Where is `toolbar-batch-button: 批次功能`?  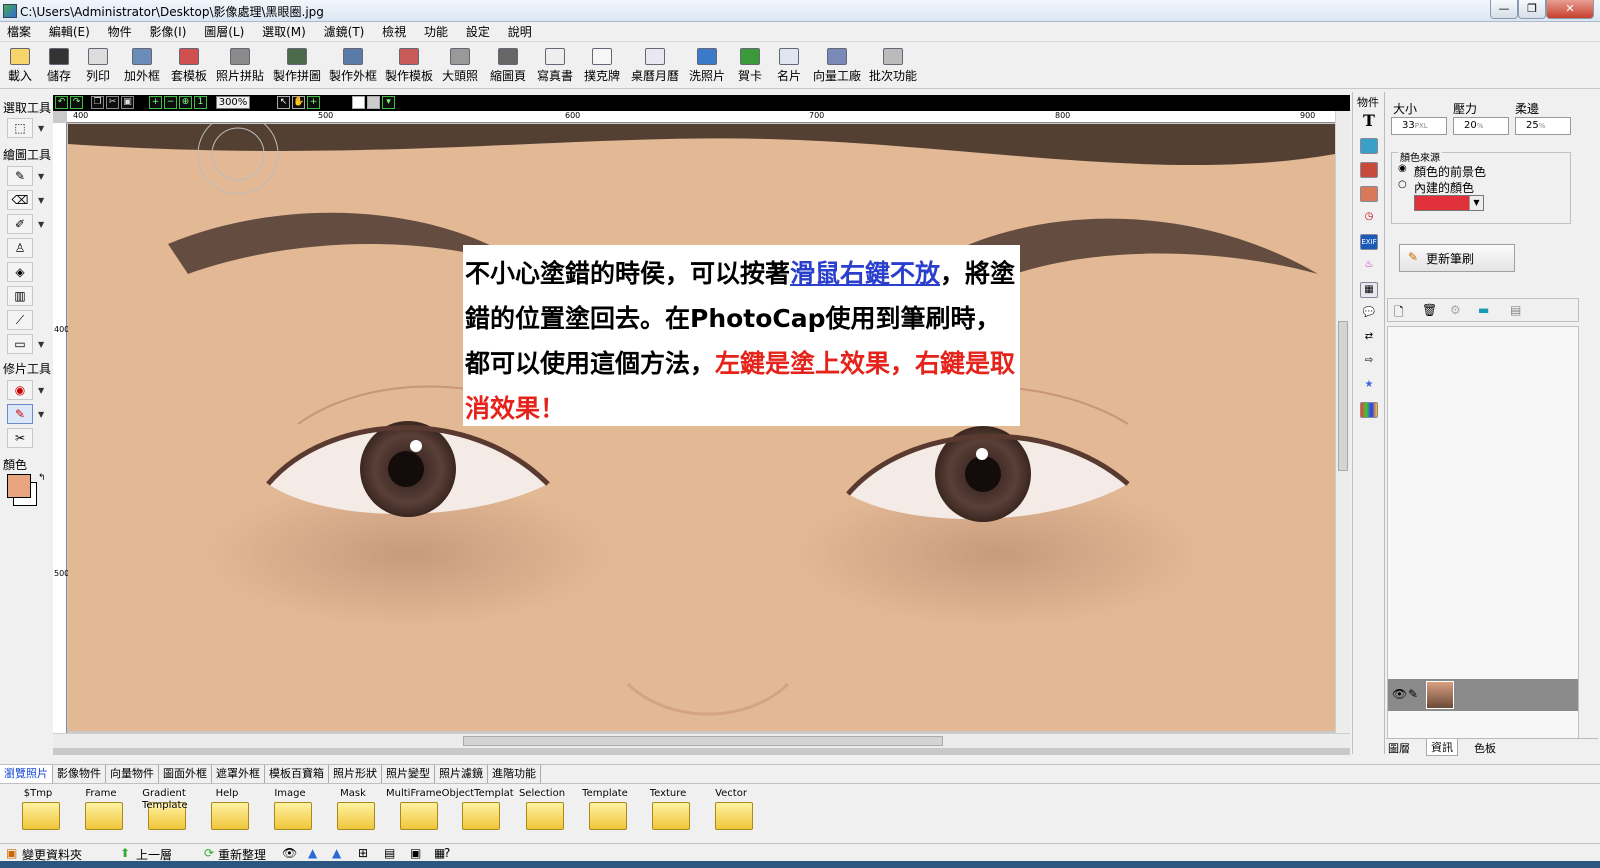 toolbar-batch-button: 批次功能 is located at coordinates (893, 65).